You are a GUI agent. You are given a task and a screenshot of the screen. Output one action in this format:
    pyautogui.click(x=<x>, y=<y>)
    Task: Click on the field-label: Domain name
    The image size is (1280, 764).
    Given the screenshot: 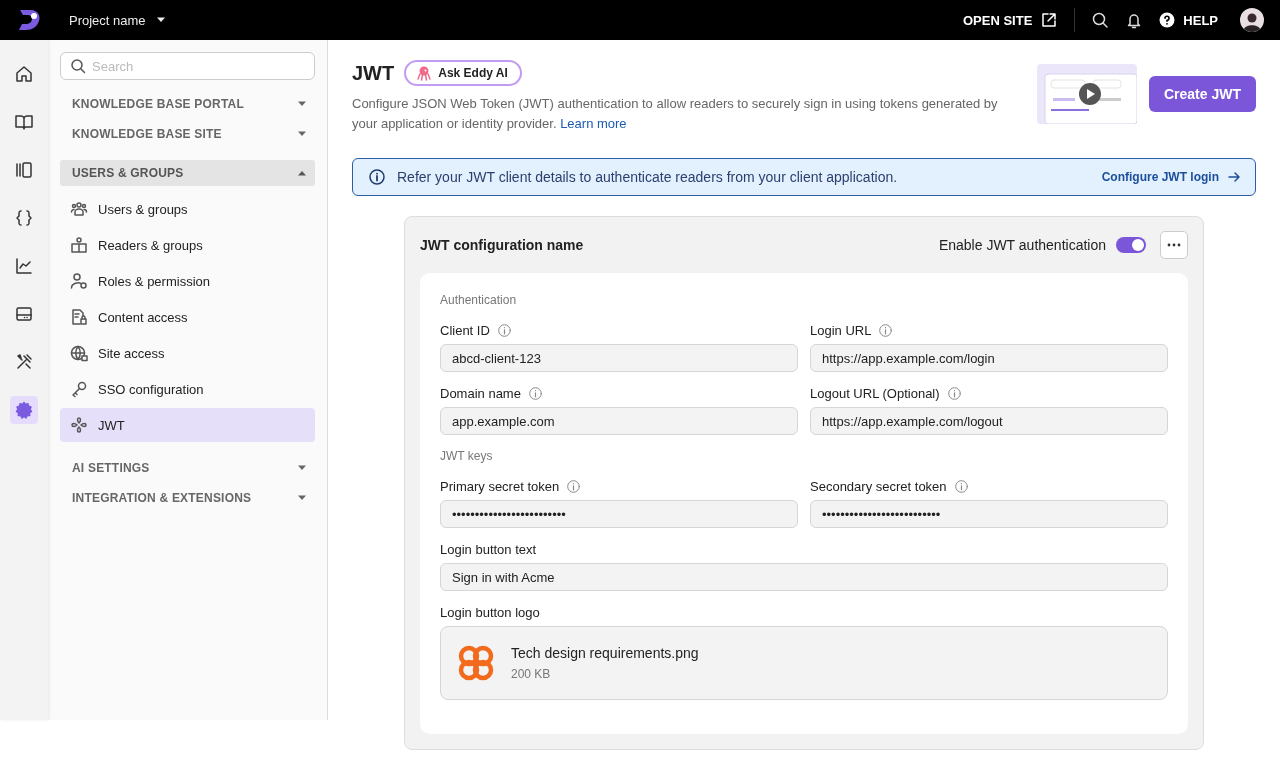 What is the action you would take?
    pyautogui.click(x=480, y=393)
    